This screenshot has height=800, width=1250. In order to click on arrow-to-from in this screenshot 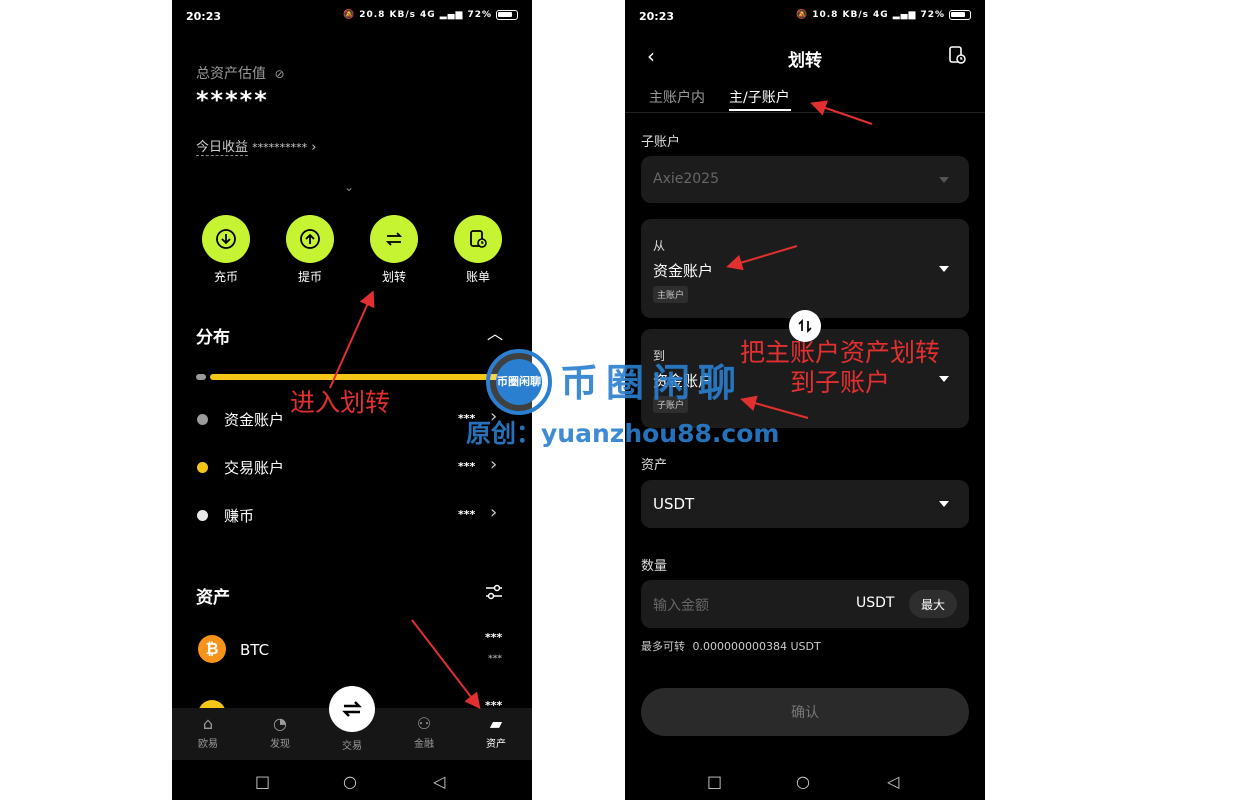, I will do `click(762, 258)`.